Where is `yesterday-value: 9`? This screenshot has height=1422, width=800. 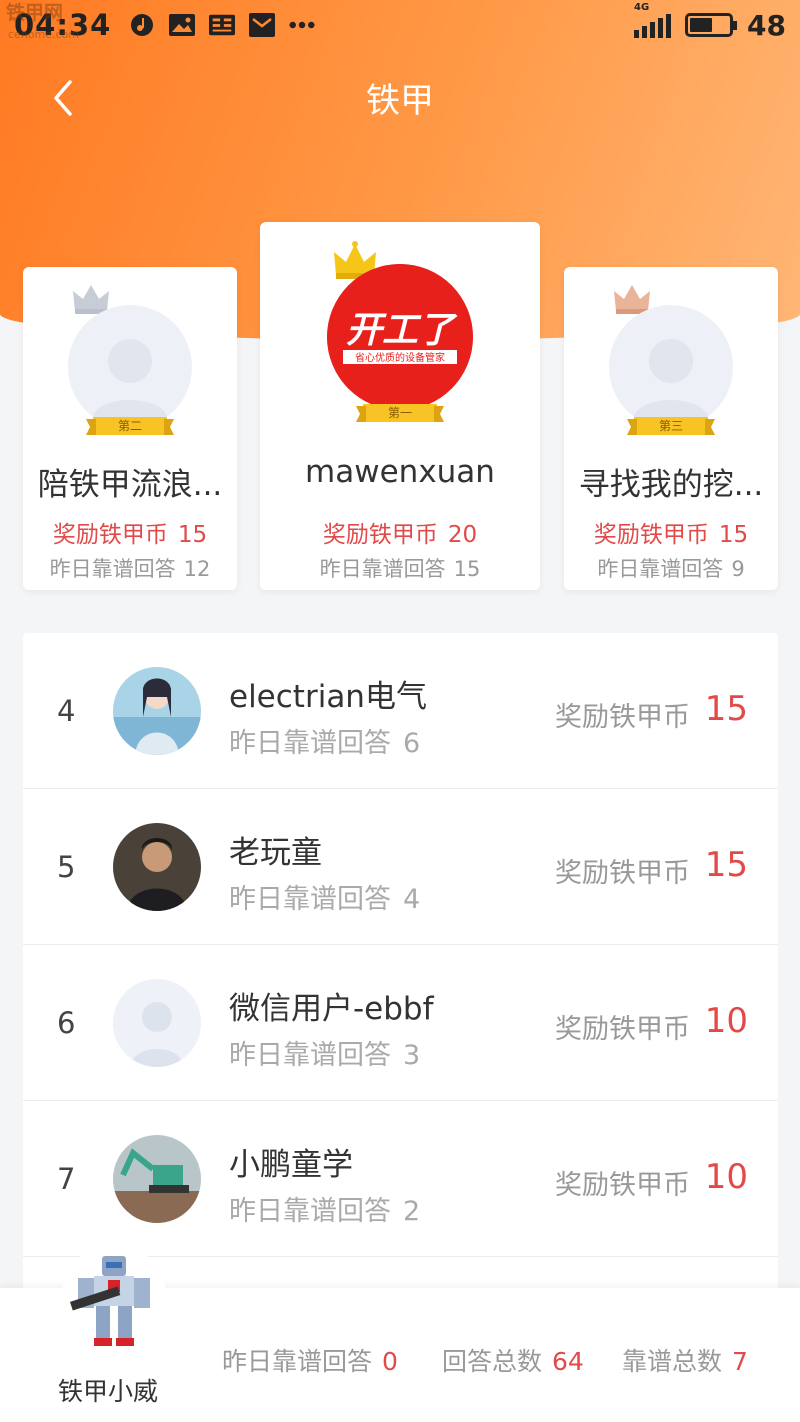 yesterday-value: 9 is located at coordinates (738, 569).